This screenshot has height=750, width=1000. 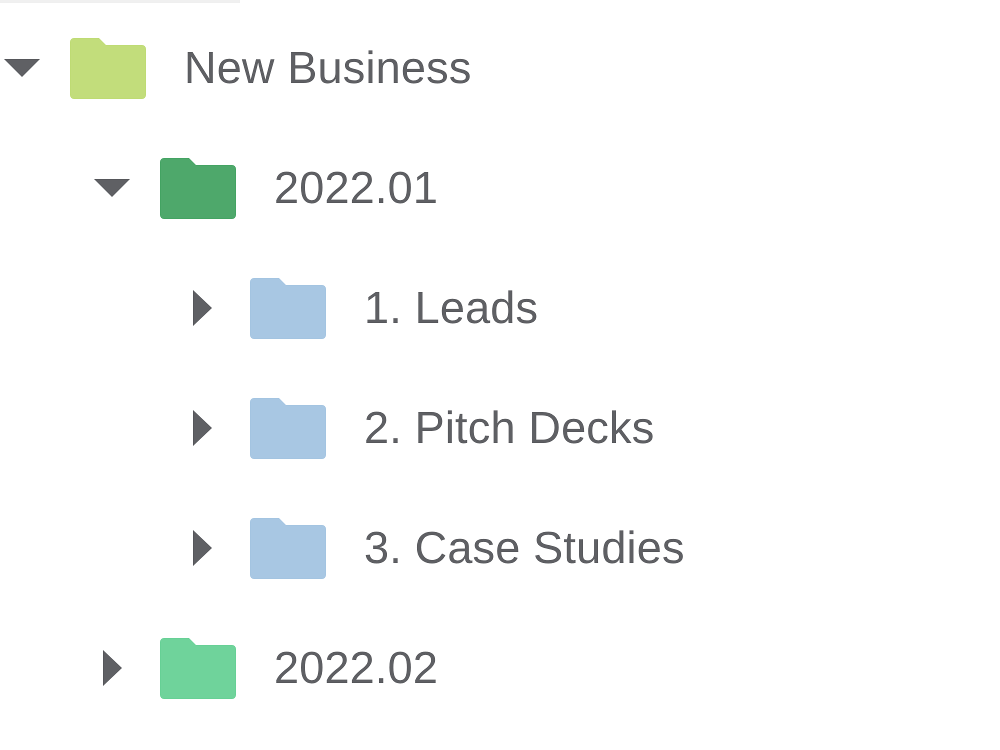 What do you see at coordinates (328, 68) in the screenshot?
I see `folder-label: New Business` at bounding box center [328, 68].